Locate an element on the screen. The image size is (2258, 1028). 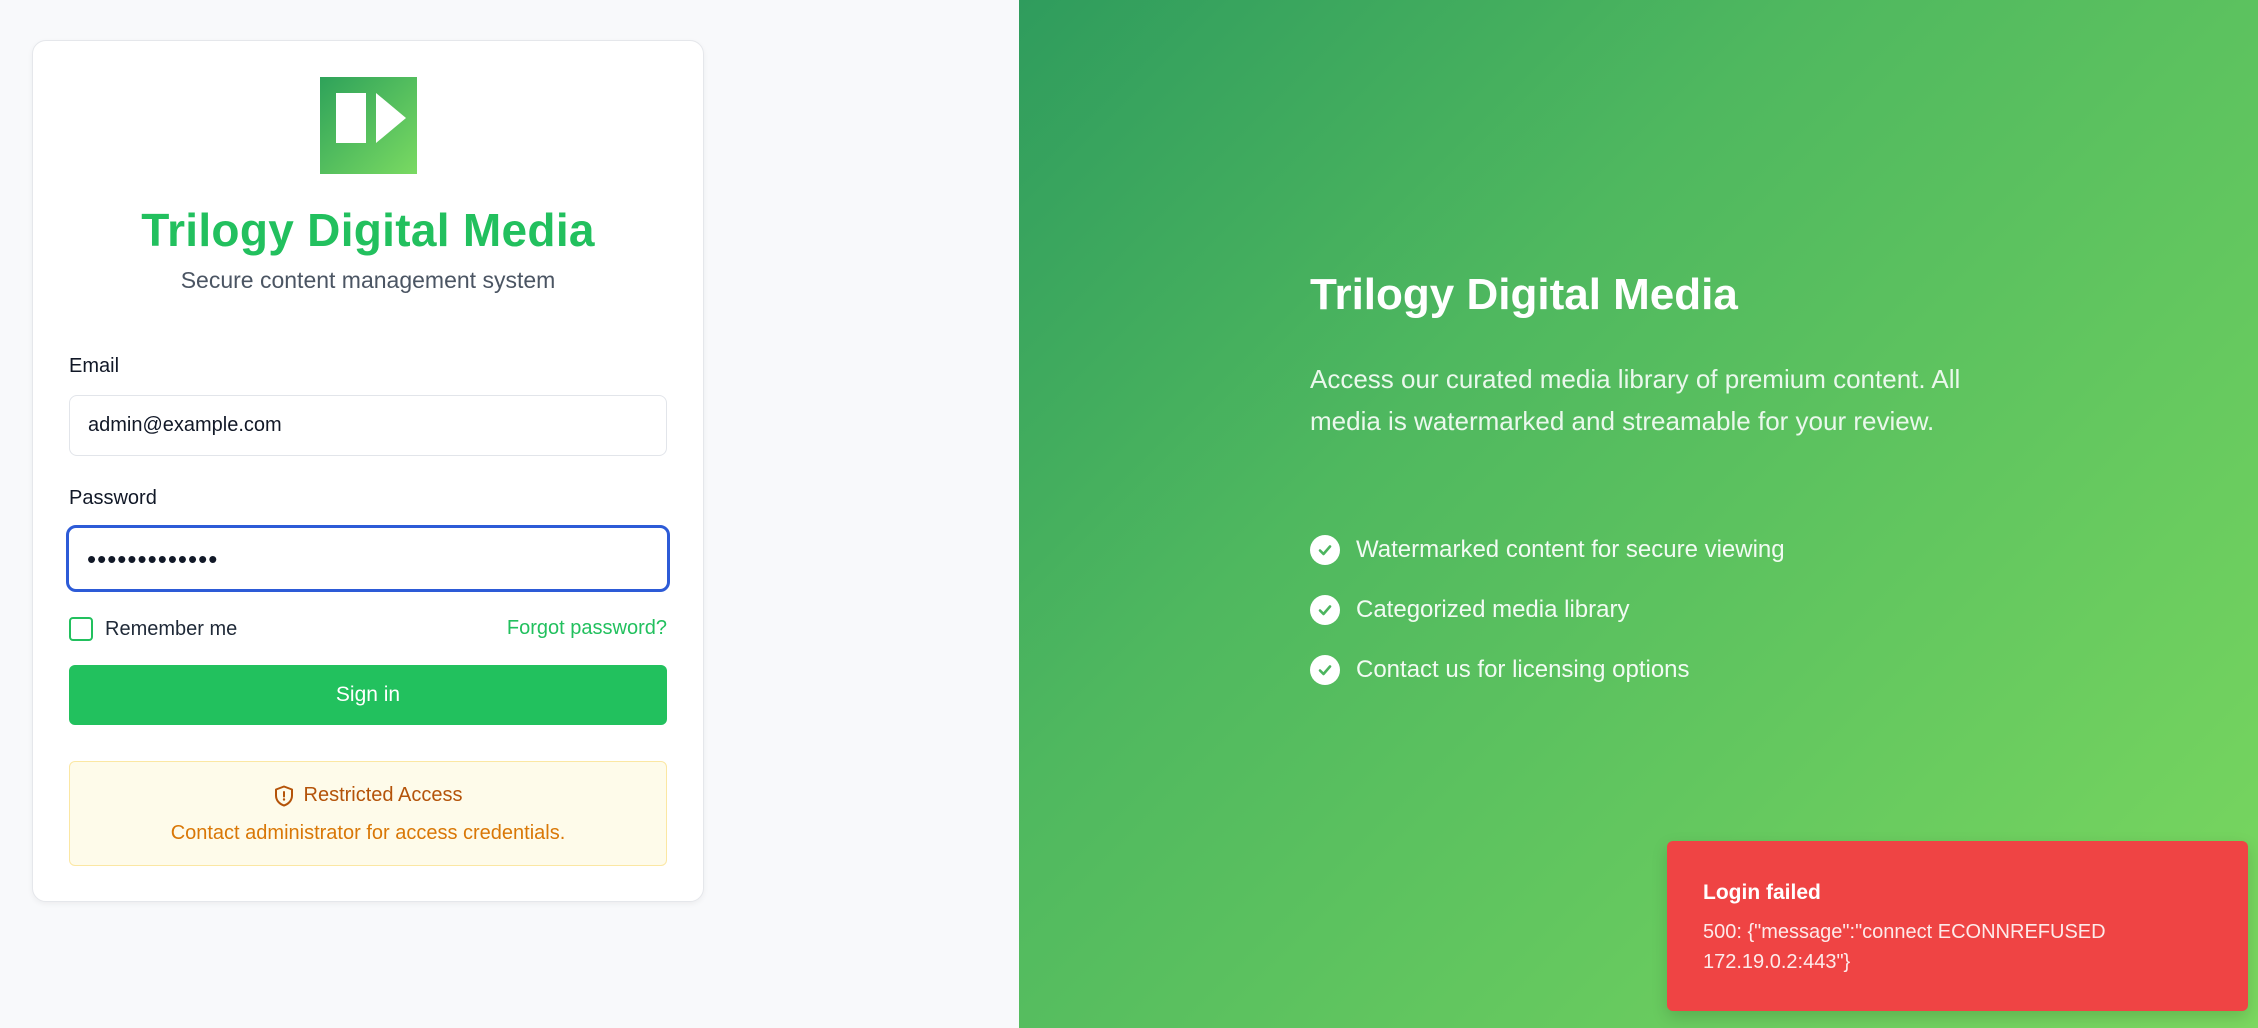
brand-title: Trilogy Digital Media is located at coordinates (368, 230).